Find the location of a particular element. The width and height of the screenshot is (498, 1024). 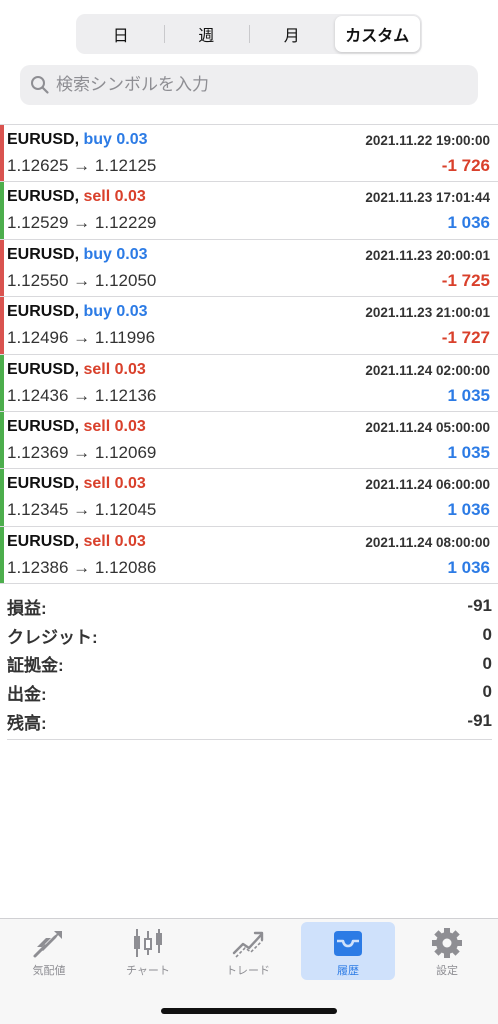

summary-label: 残高: is located at coordinates (27, 723).